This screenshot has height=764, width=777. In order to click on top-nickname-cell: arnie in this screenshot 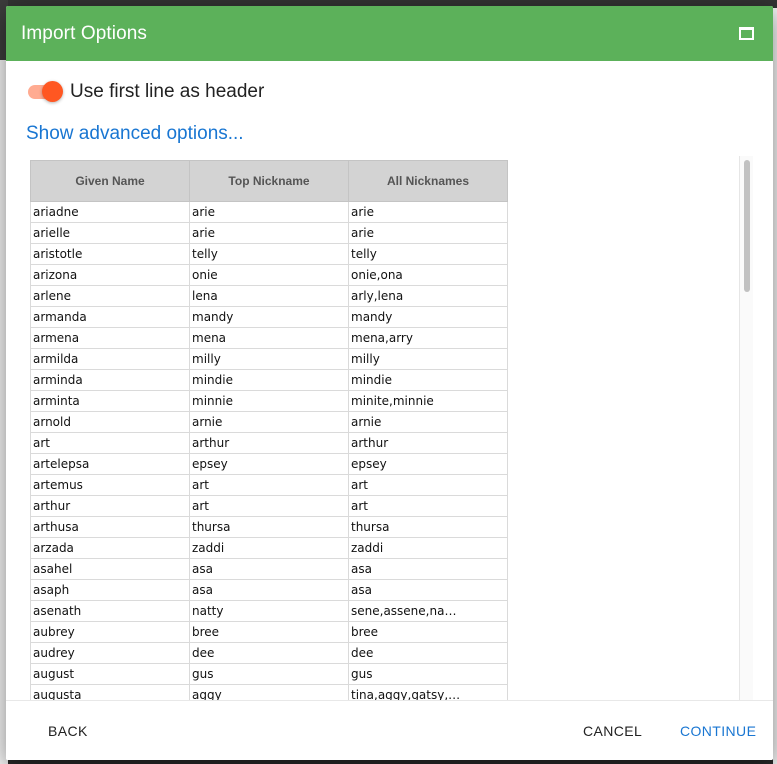, I will do `click(269, 422)`.